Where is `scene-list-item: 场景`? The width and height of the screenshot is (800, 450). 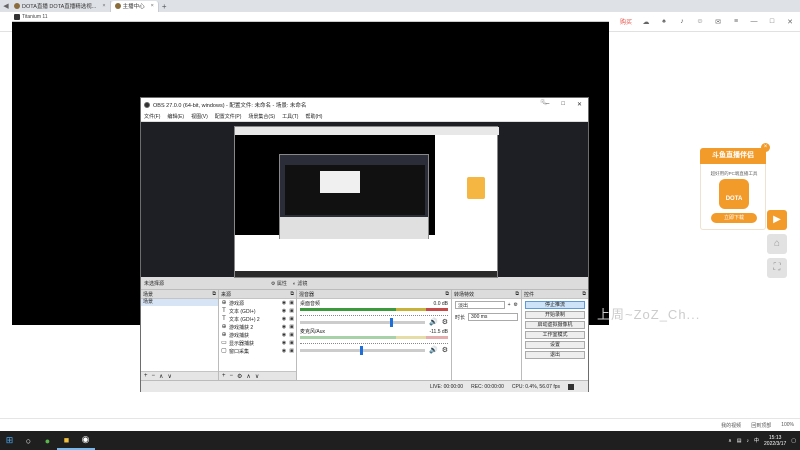
scene-list-item: 场景 is located at coordinates (179, 302).